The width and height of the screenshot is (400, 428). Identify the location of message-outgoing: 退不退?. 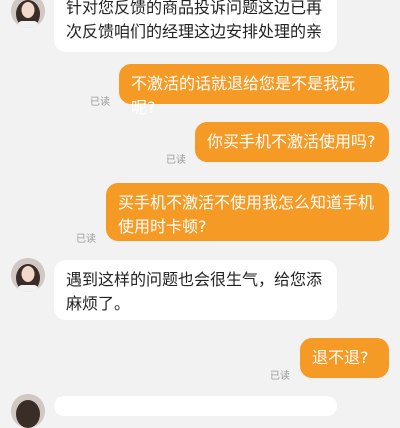
(344, 358).